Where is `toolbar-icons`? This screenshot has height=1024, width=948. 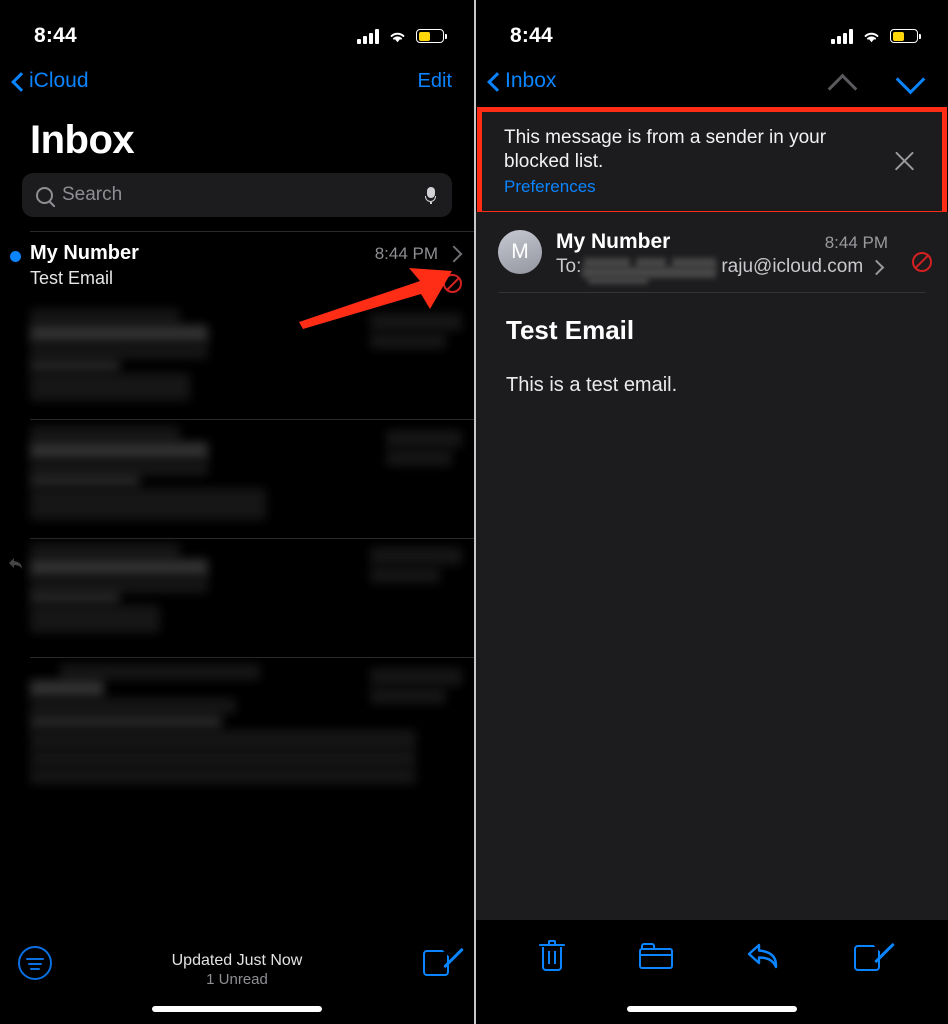
toolbar-icons is located at coordinates (712, 946).